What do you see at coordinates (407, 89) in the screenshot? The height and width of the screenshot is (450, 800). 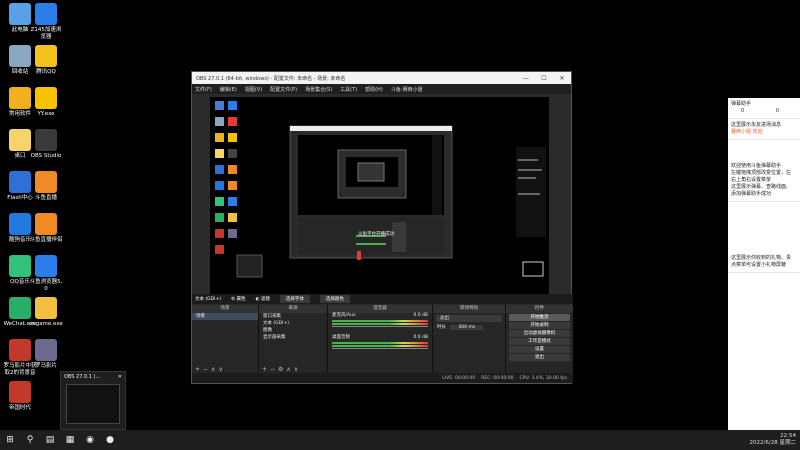 I see `menu-douyu: 斗鱼-赛西小姐` at bounding box center [407, 89].